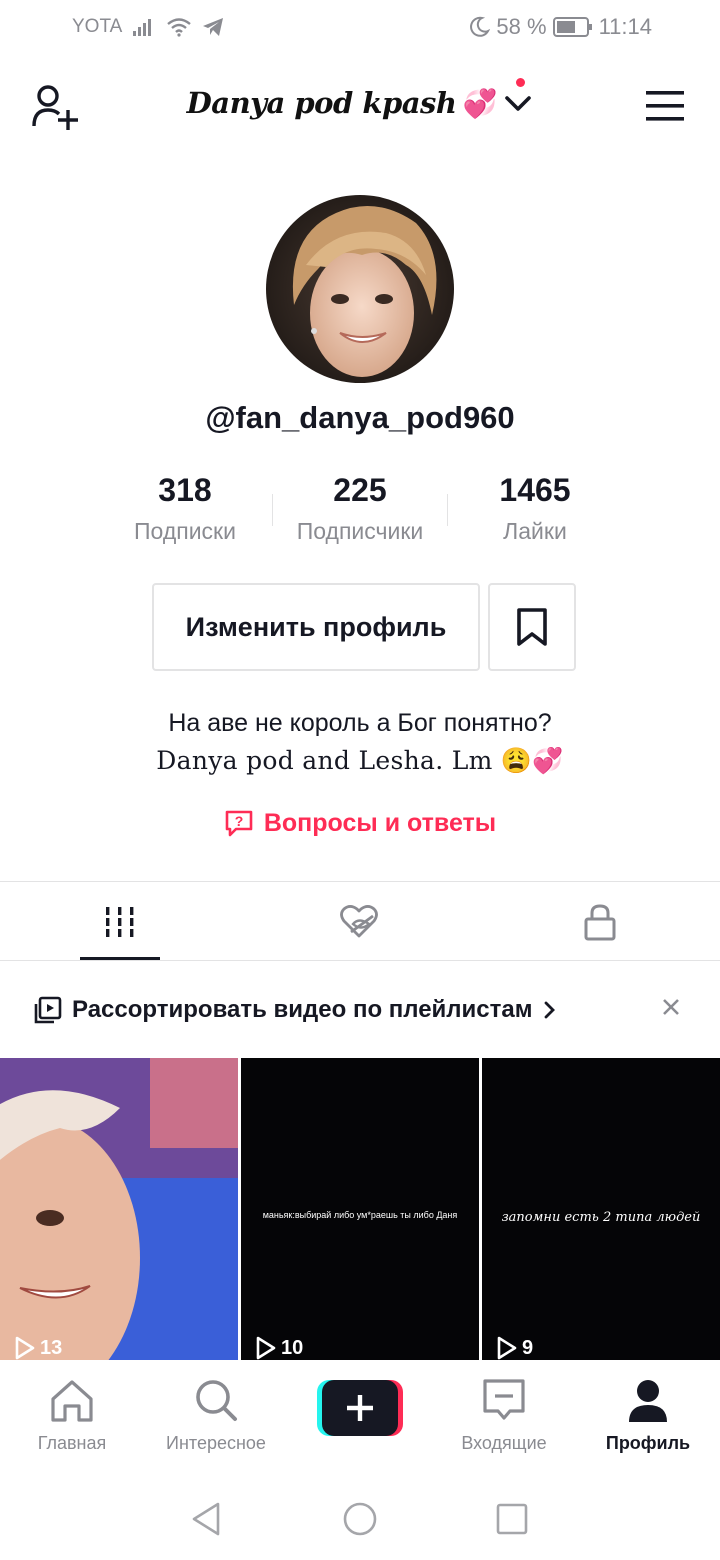  I want to click on account-emoji: 💞, so click(480, 103).